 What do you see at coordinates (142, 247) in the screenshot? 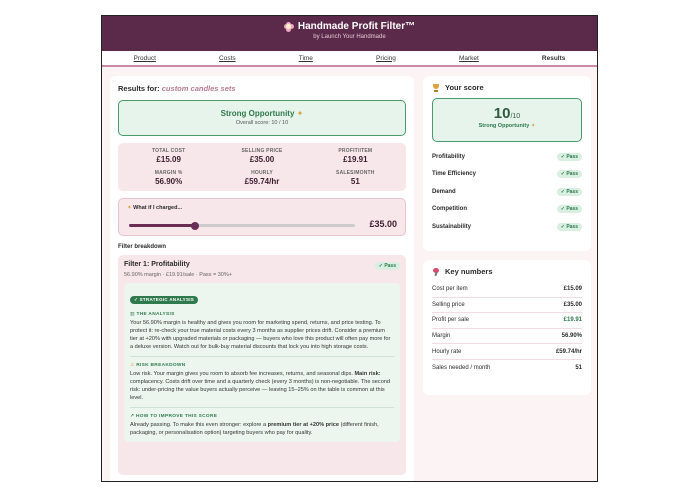
I see `filter-breakdown-title: Filter breakdown` at bounding box center [142, 247].